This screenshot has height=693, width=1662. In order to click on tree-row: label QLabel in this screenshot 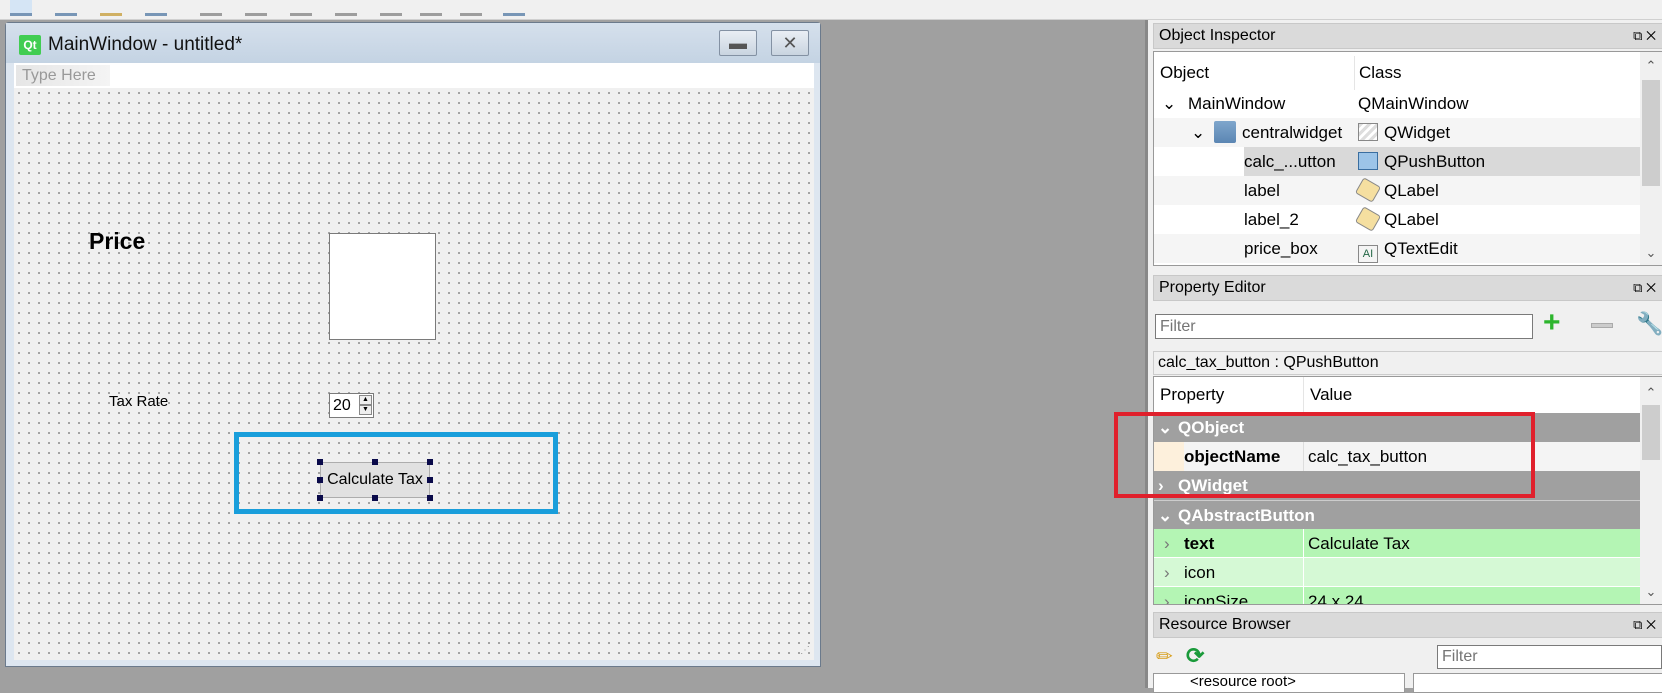, I will do `click(1397, 190)`.